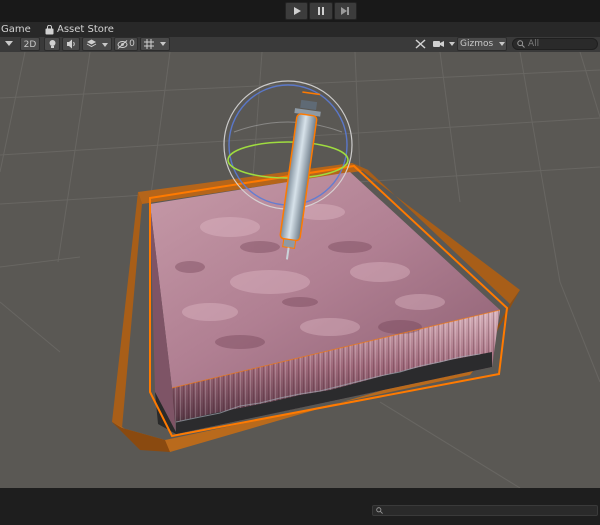 This screenshot has height=525, width=600. Describe the element at coordinates (91, 43) in the screenshot. I see `effects-icon` at that location.